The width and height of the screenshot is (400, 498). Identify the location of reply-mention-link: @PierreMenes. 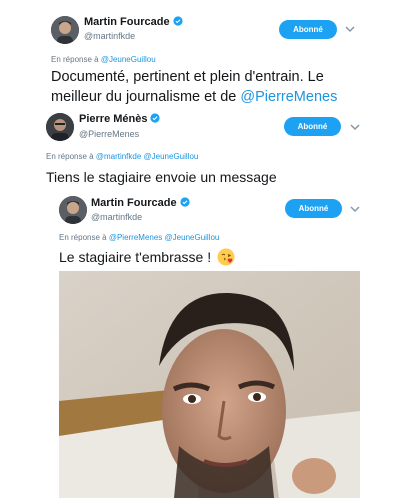
(135, 237).